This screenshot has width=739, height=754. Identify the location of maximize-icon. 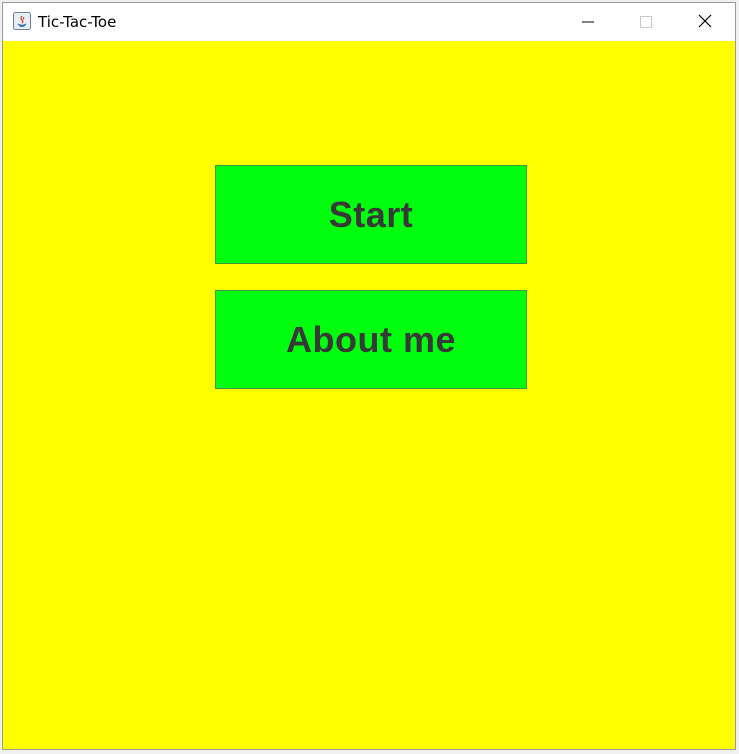
(646, 22).